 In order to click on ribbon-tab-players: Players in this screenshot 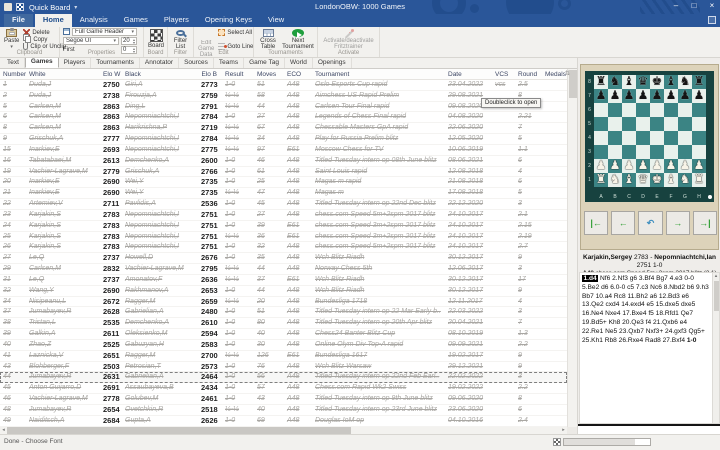, I will do `click(176, 20)`.